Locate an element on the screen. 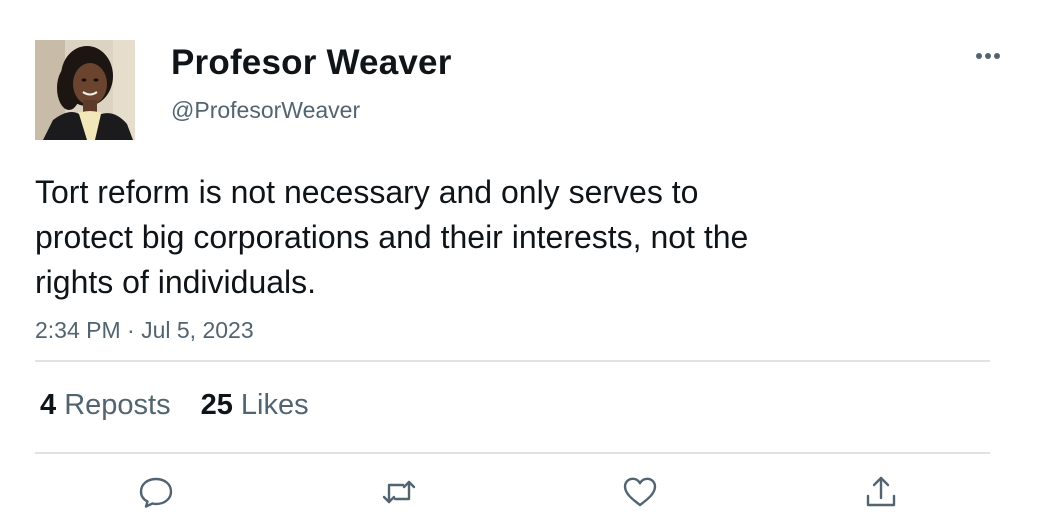  share-button is located at coordinates (881, 492).